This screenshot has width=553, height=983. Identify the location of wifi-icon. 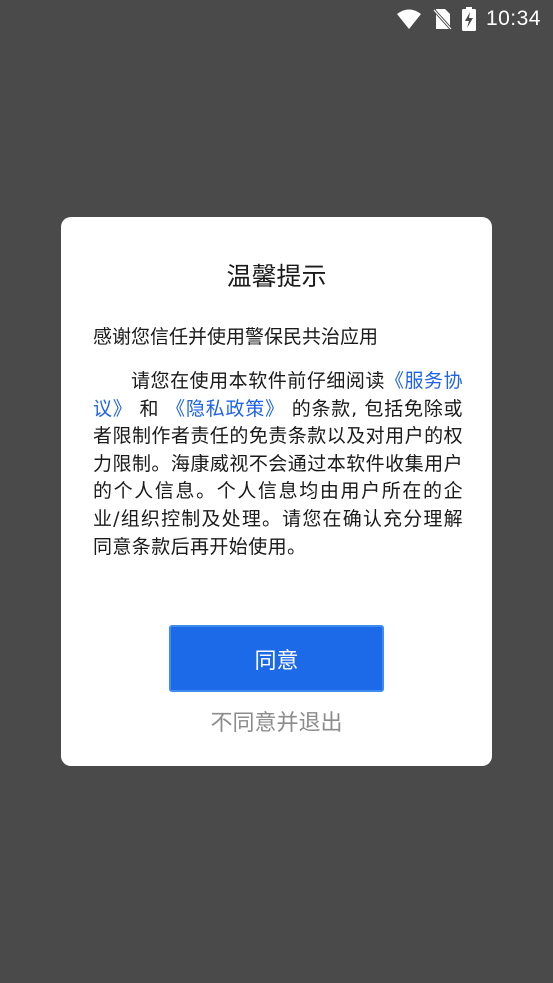
(409, 19).